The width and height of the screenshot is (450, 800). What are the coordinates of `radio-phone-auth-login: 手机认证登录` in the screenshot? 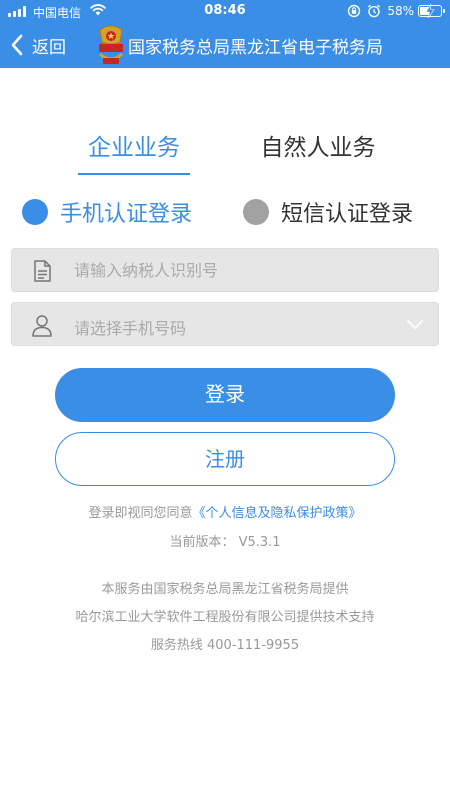 It's located at (107, 212).